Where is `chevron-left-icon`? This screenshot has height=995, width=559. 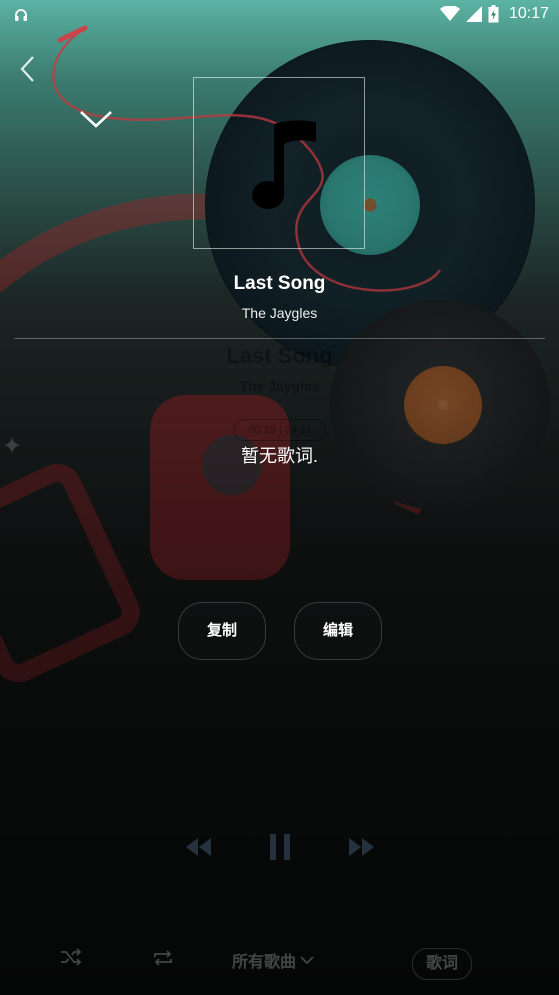
chevron-left-icon is located at coordinates (27, 69).